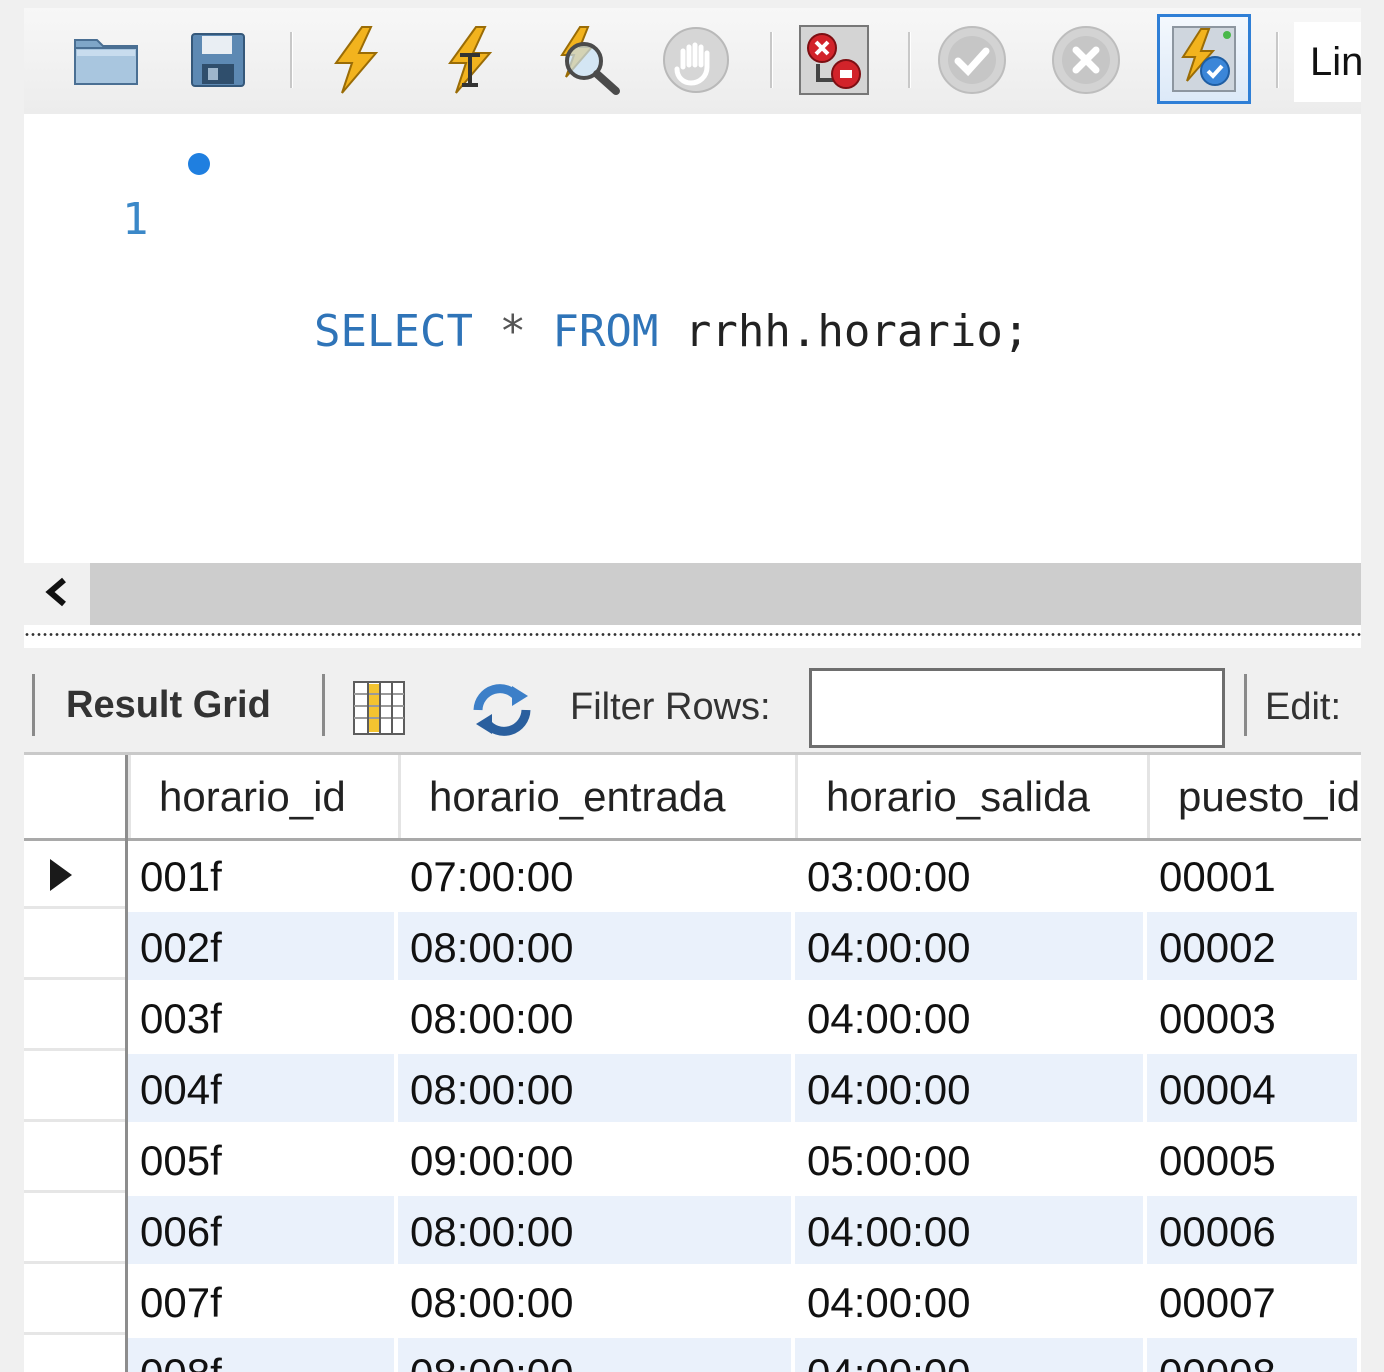 This screenshot has height=1372, width=1384. What do you see at coordinates (971, 1159) in the screenshot?
I see `table-cell: 05:00:00` at bounding box center [971, 1159].